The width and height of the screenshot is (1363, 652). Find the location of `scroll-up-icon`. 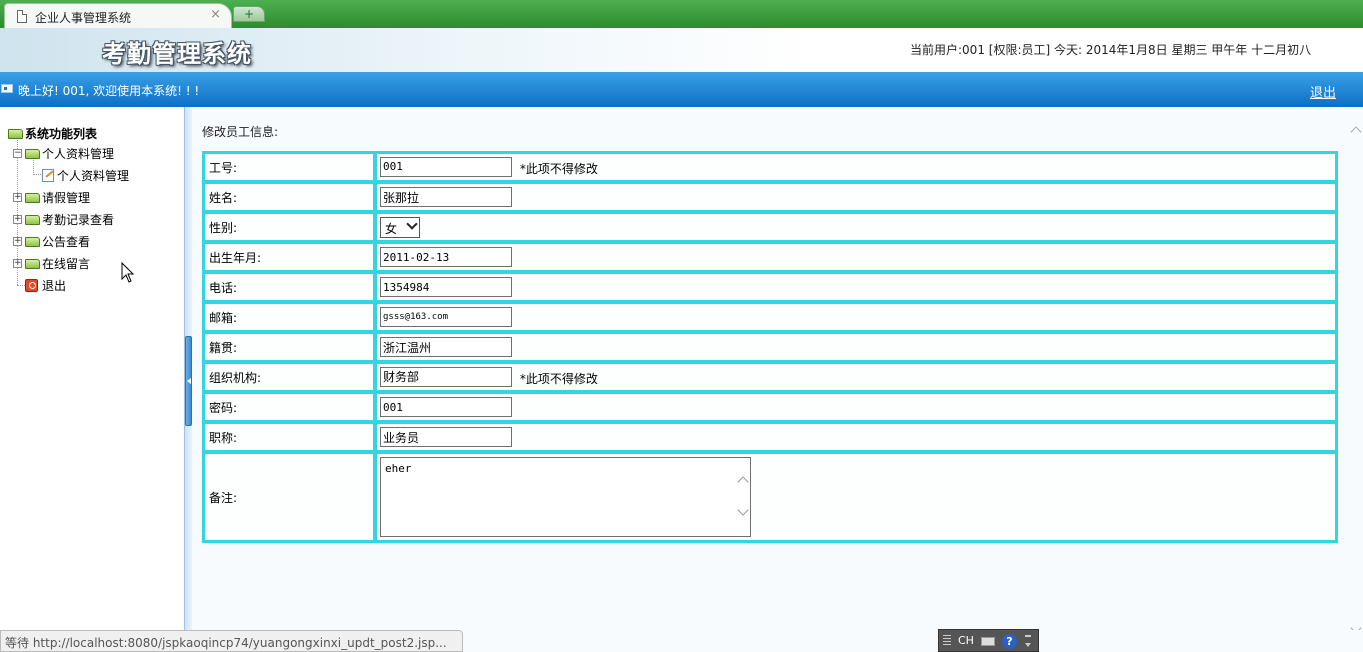

scroll-up-icon is located at coordinates (743, 482).